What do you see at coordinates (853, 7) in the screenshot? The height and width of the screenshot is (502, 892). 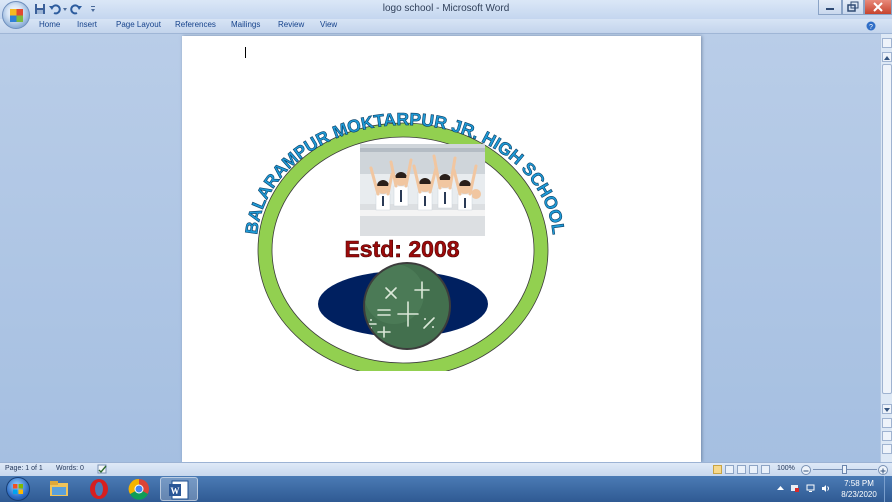 I see `restore-button` at bounding box center [853, 7].